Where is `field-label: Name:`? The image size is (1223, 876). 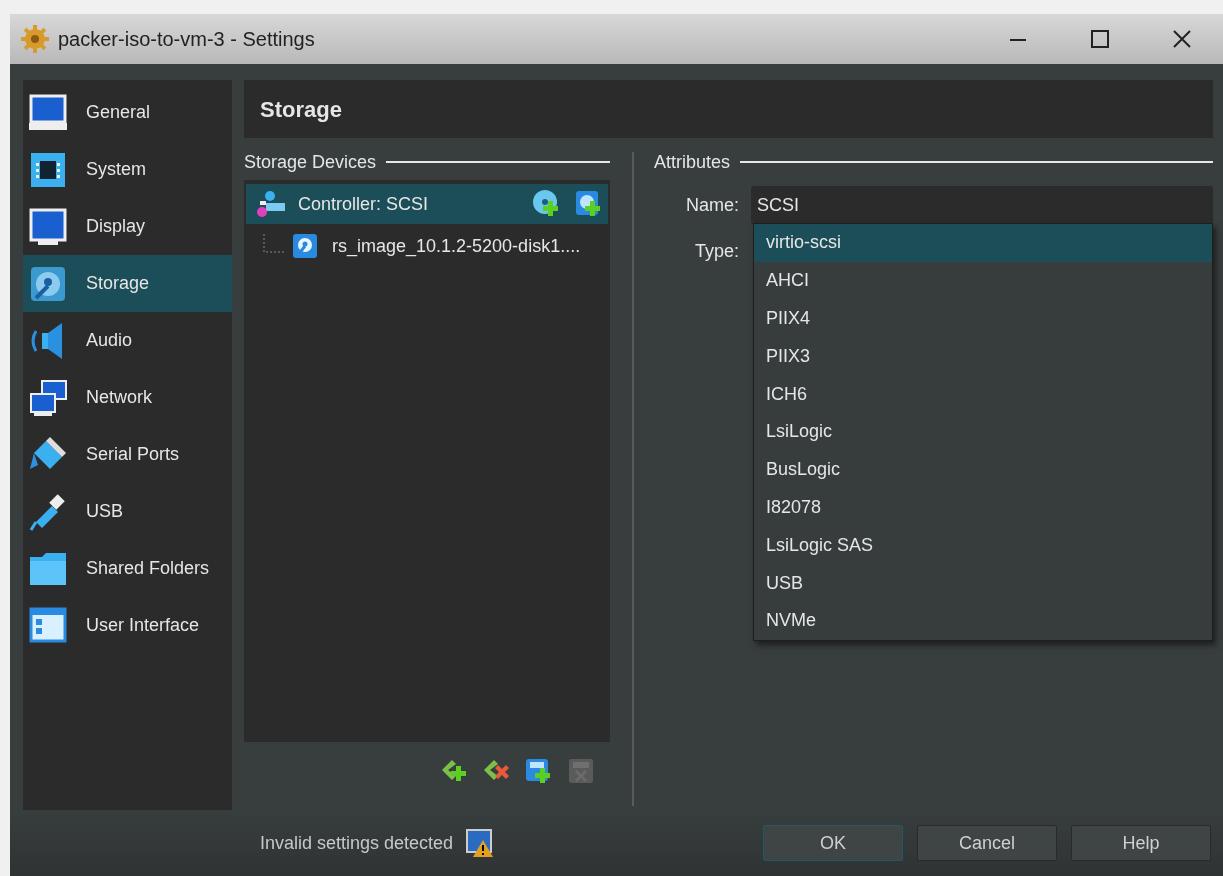 field-label: Name: is located at coordinates (712, 205).